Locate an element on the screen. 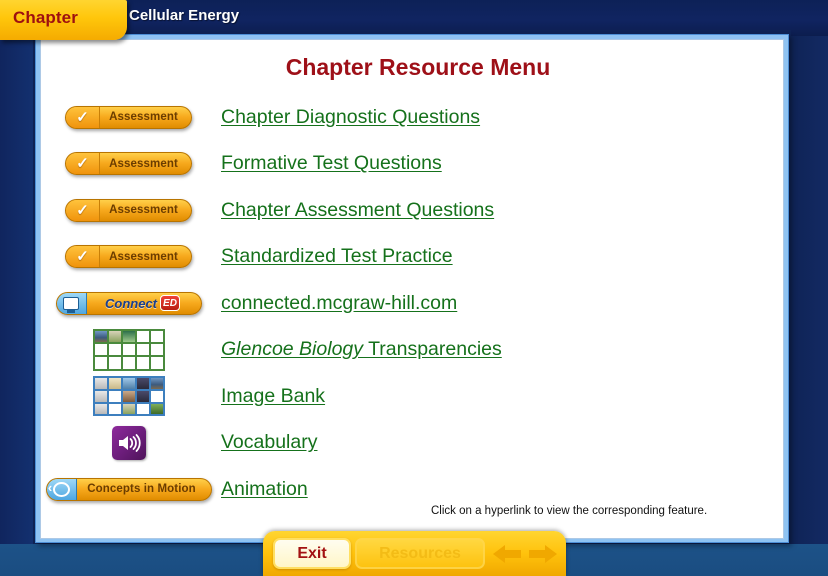 This screenshot has height=576, width=828. back-arrow-icon is located at coordinates (507, 554).